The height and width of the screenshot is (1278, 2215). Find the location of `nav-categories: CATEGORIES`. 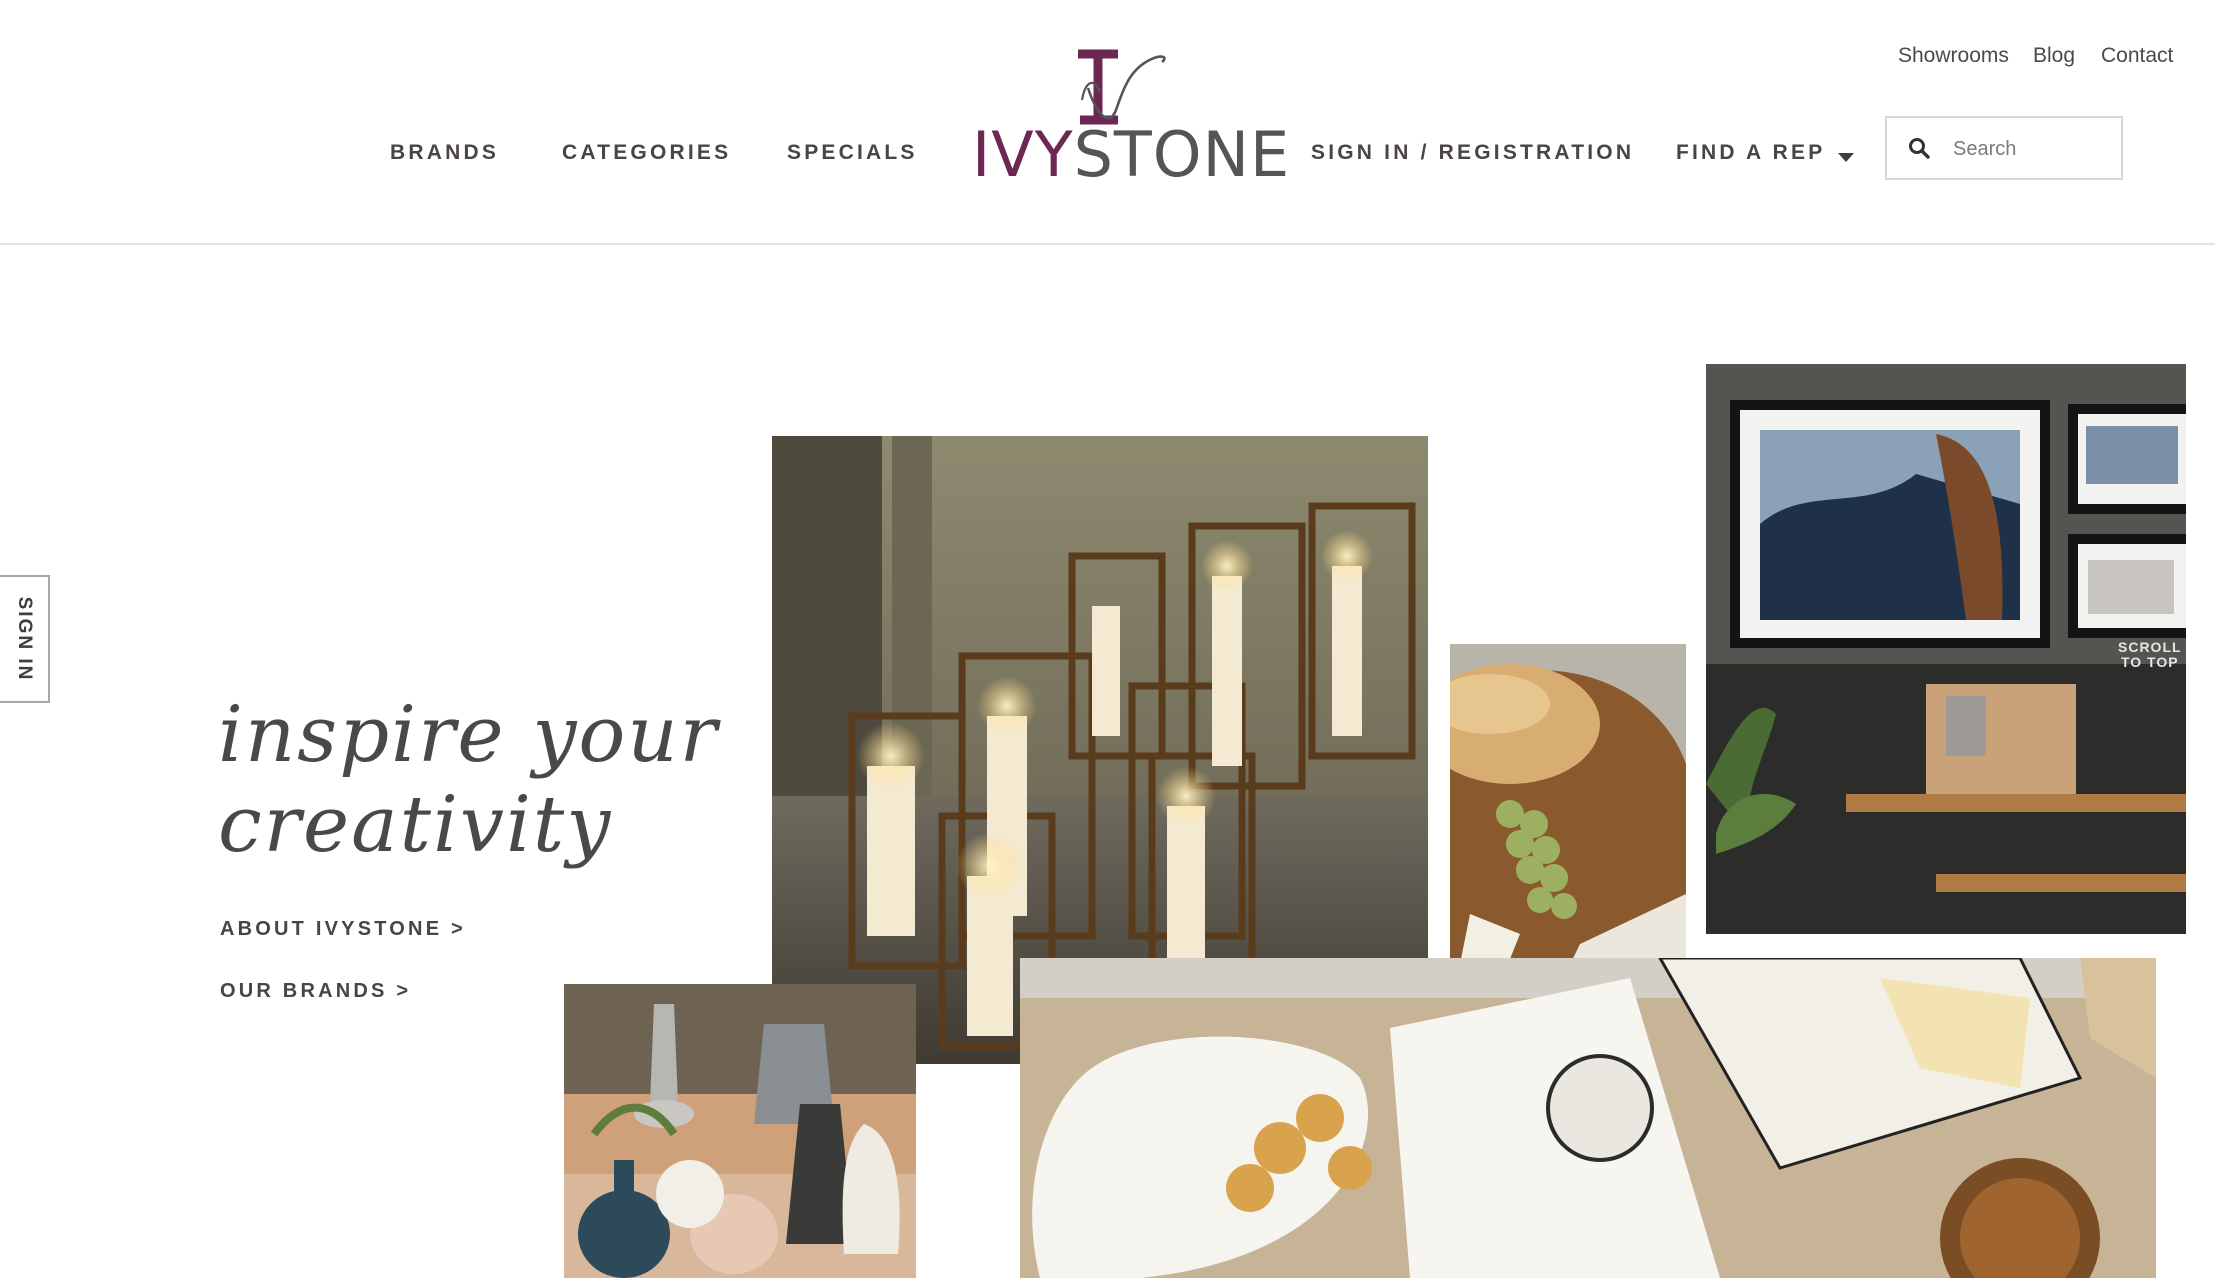

nav-categories: CATEGORIES is located at coordinates (646, 153).